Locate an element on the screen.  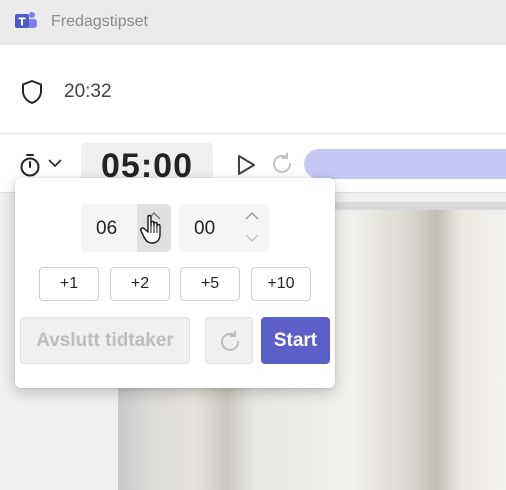
minutes-value: 00 is located at coordinates (204, 229).